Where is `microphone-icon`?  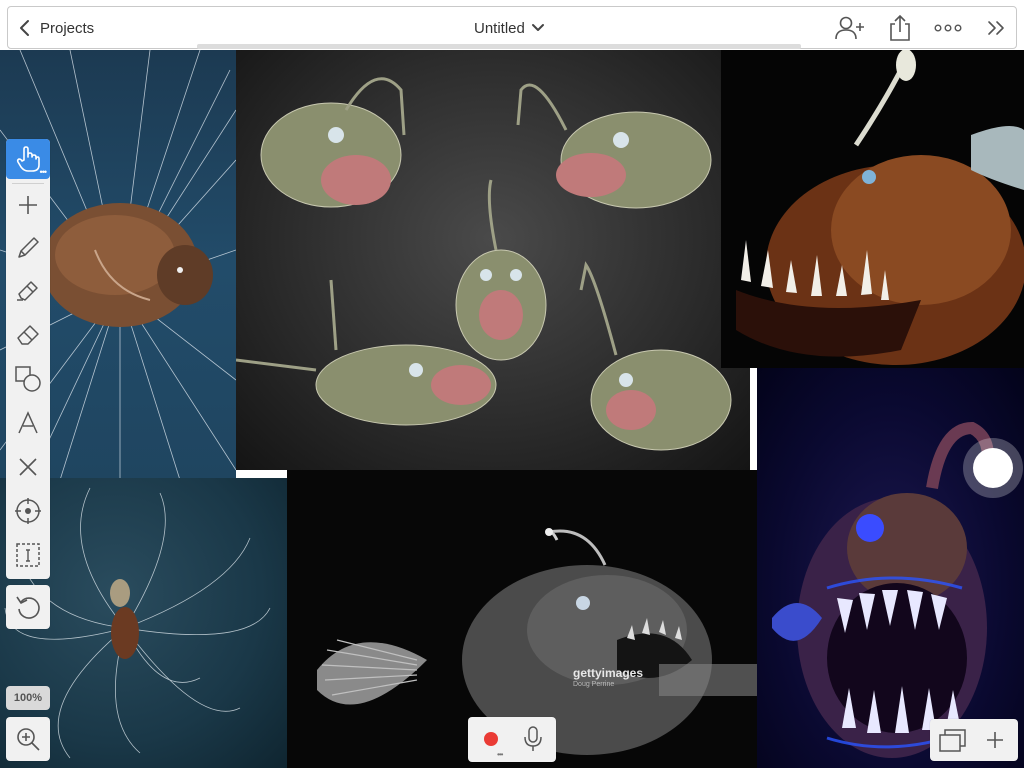 microphone-icon is located at coordinates (533, 738).